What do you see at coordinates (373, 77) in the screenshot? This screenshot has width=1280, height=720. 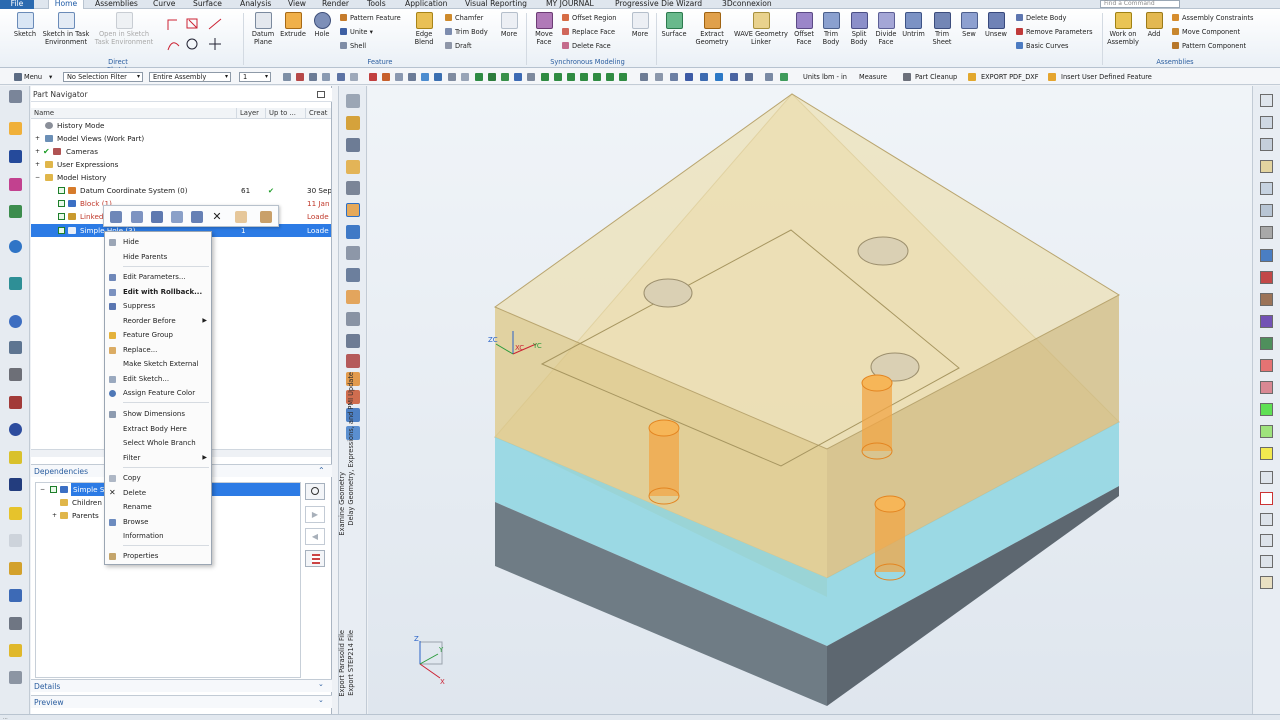 I see `select-icon` at bounding box center [373, 77].